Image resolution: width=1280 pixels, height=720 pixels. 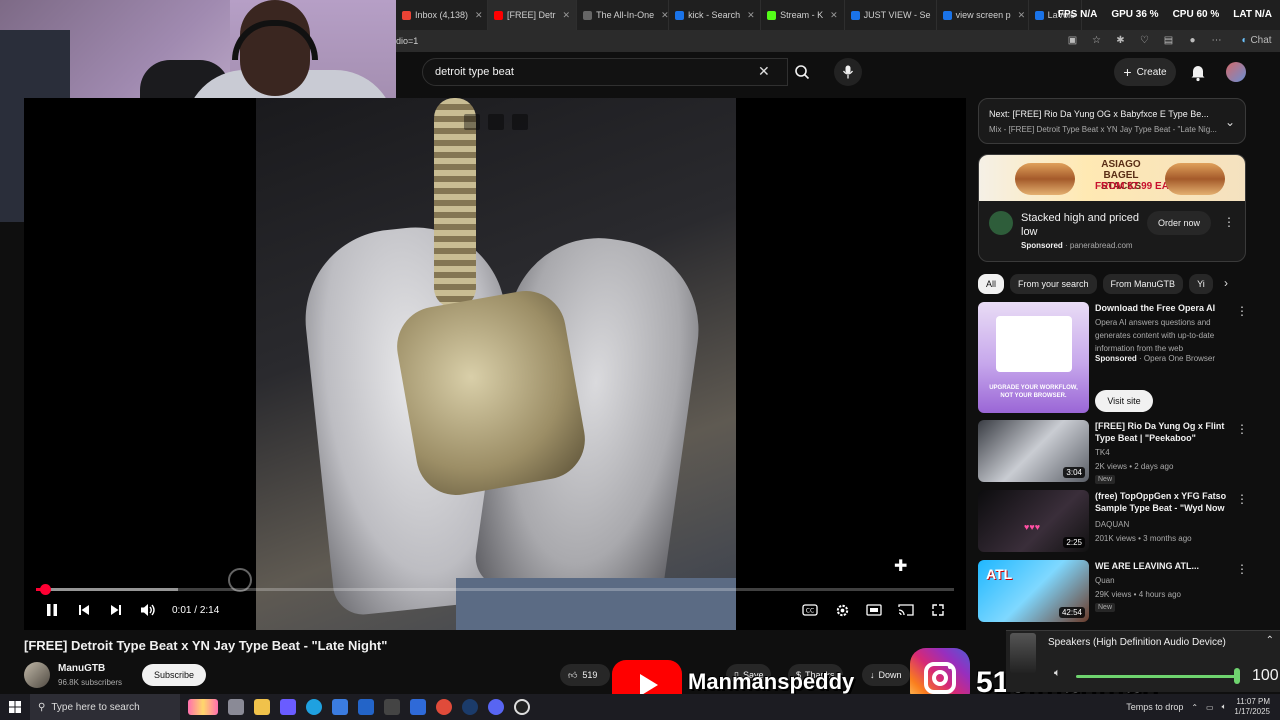 What do you see at coordinates (84, 610) in the screenshot?
I see `previous-button` at bounding box center [84, 610].